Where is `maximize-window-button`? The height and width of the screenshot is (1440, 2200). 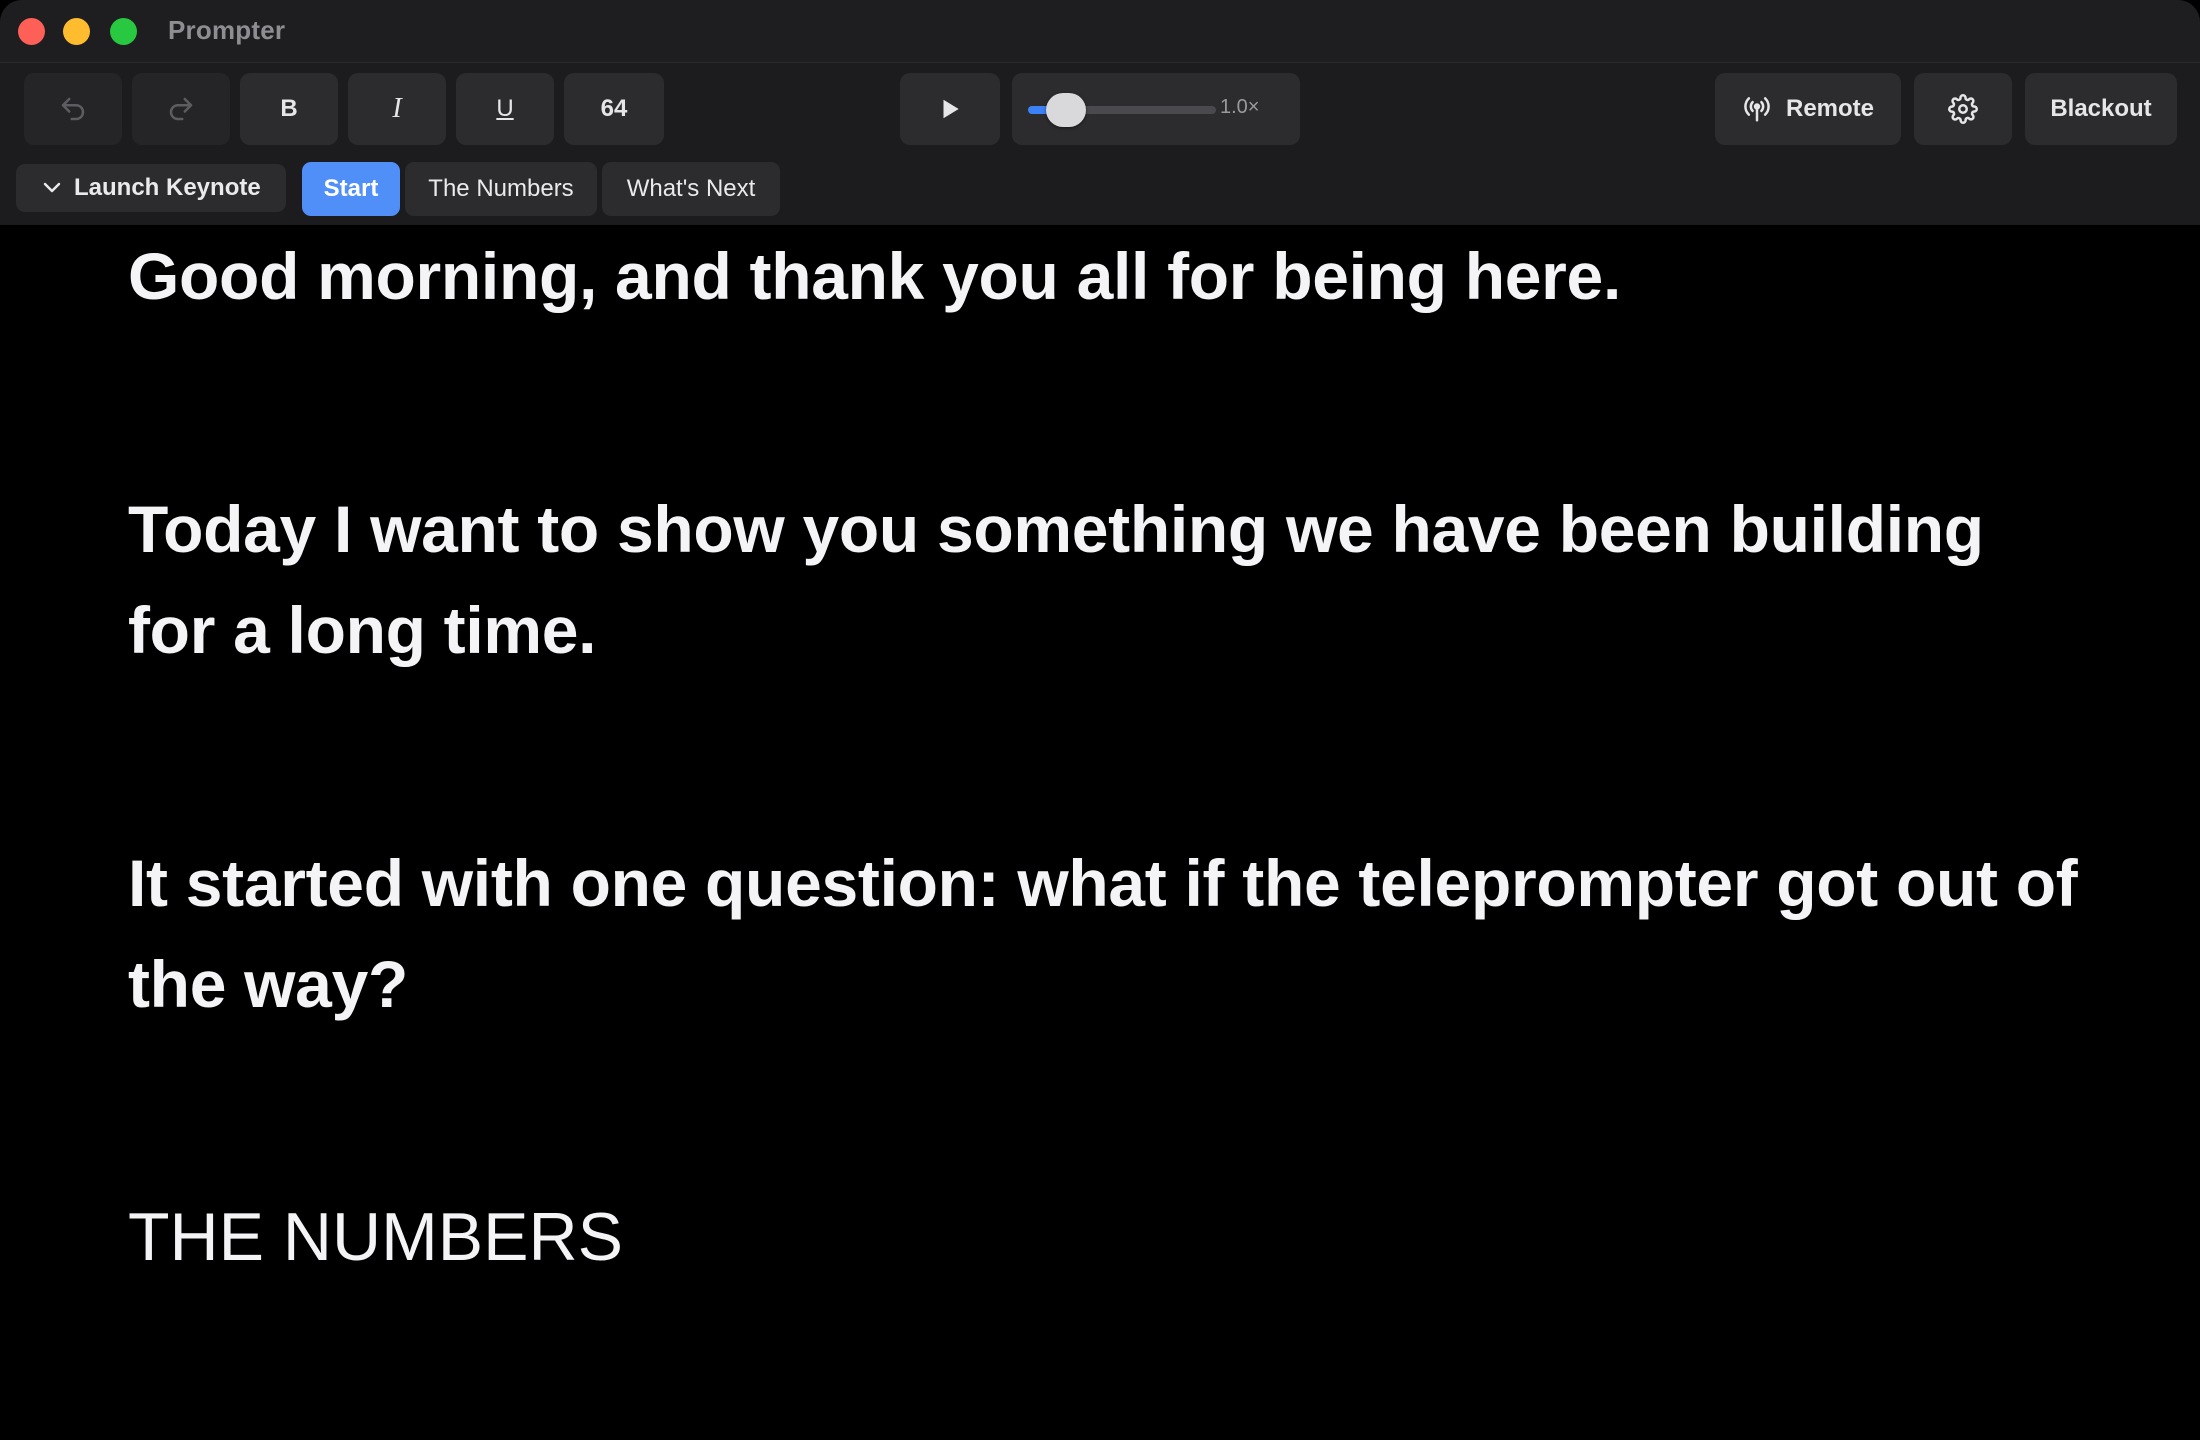 maximize-window-button is located at coordinates (123, 31).